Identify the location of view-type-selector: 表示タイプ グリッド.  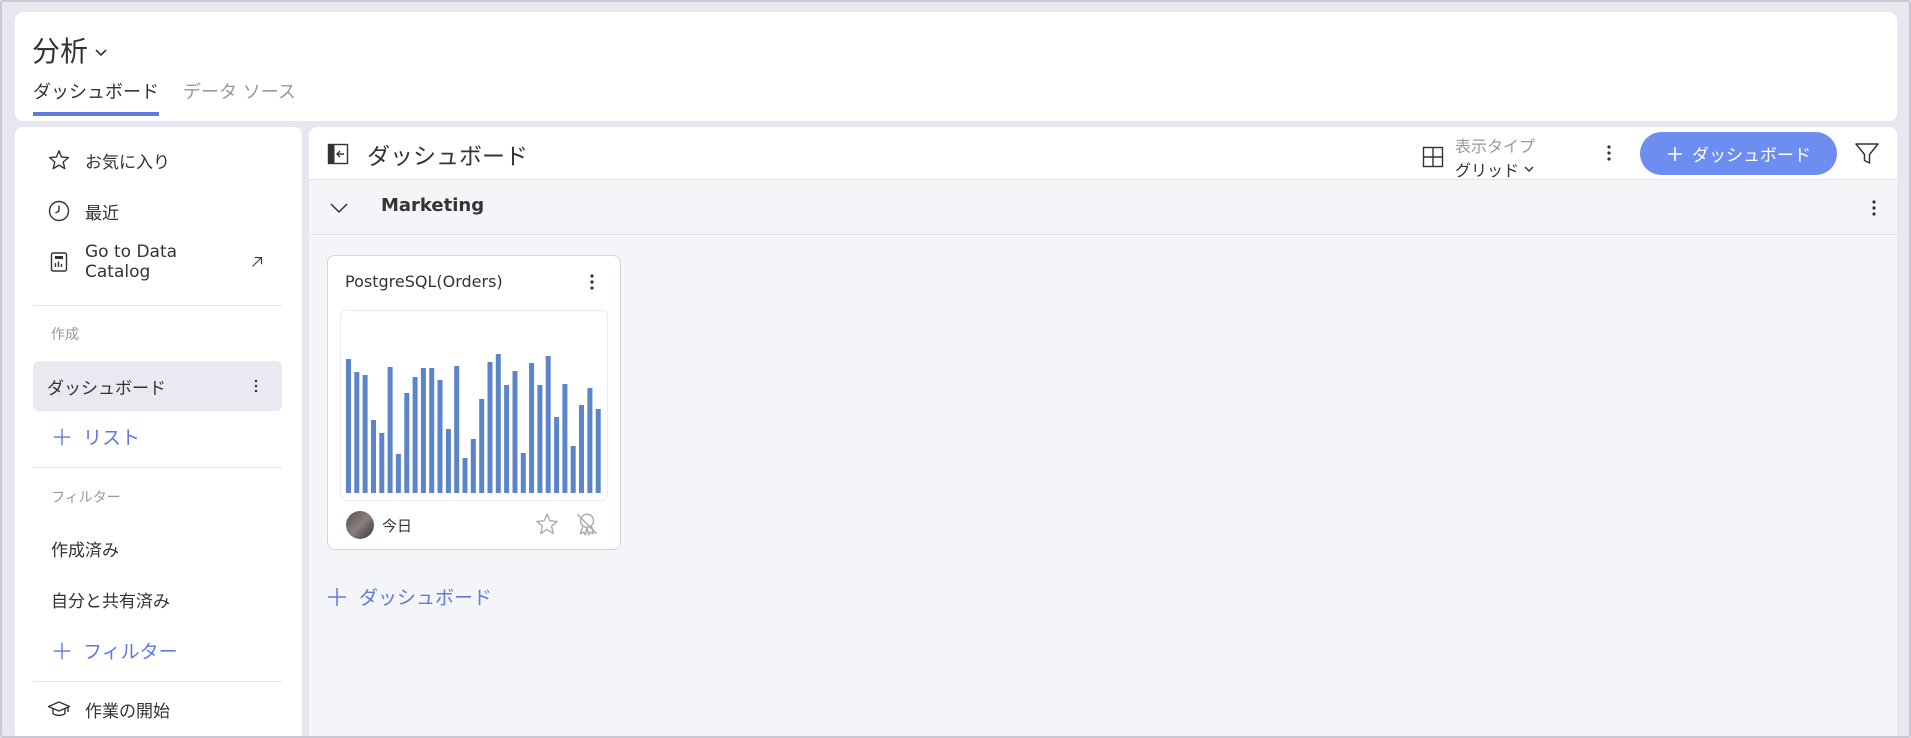
(1478, 157).